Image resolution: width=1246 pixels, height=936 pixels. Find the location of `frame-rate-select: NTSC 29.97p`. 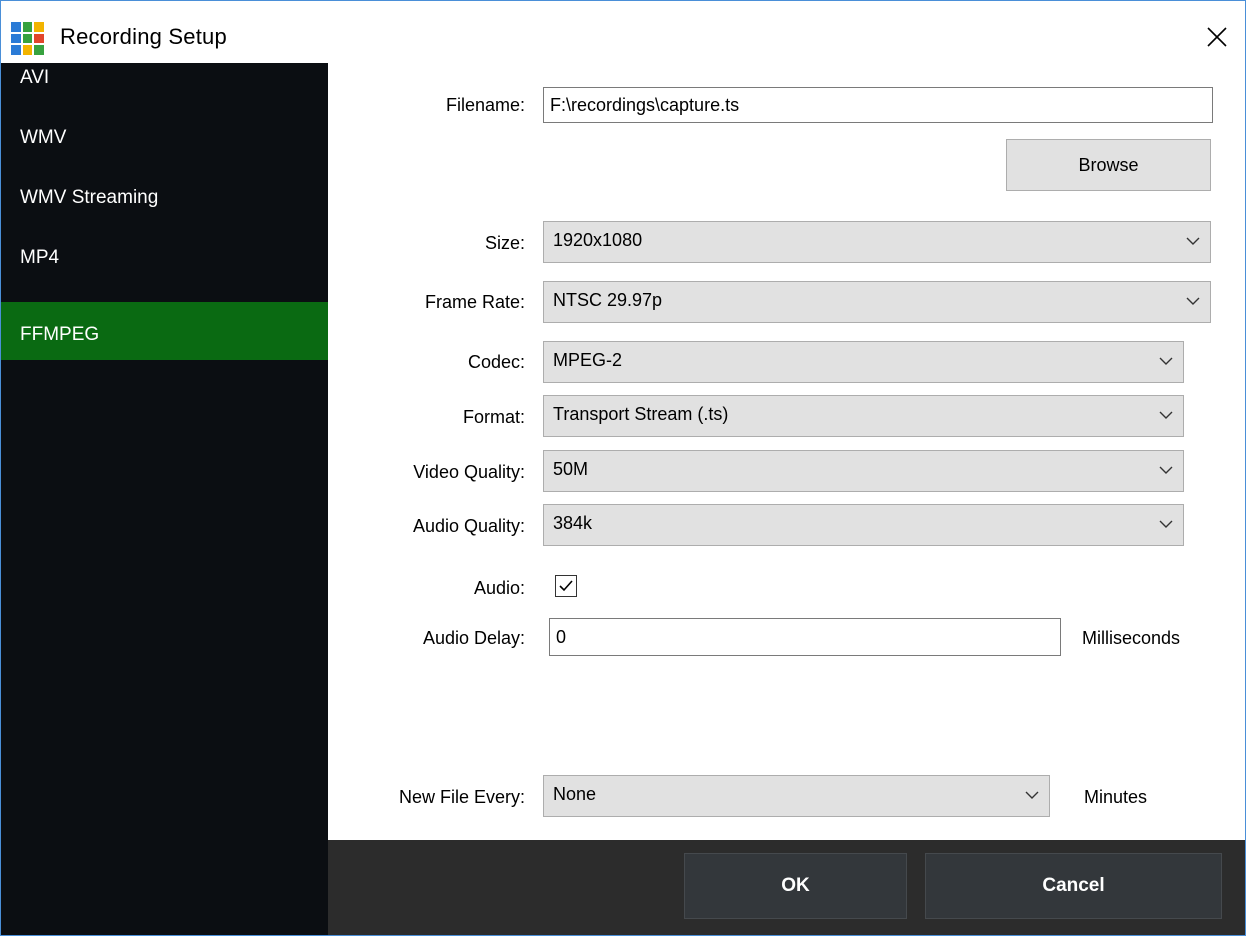

frame-rate-select: NTSC 29.97p is located at coordinates (877, 302).